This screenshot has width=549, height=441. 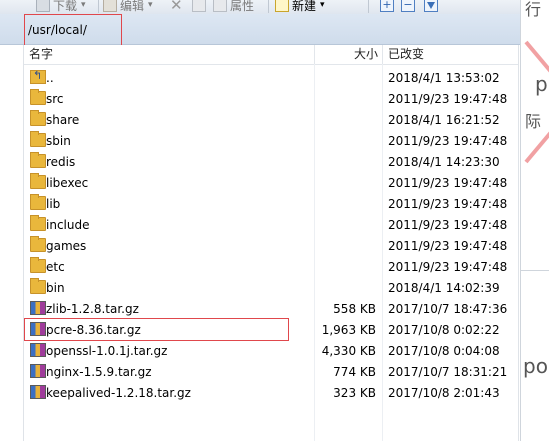 I want to click on file-name: lib, so click(x=53, y=204).